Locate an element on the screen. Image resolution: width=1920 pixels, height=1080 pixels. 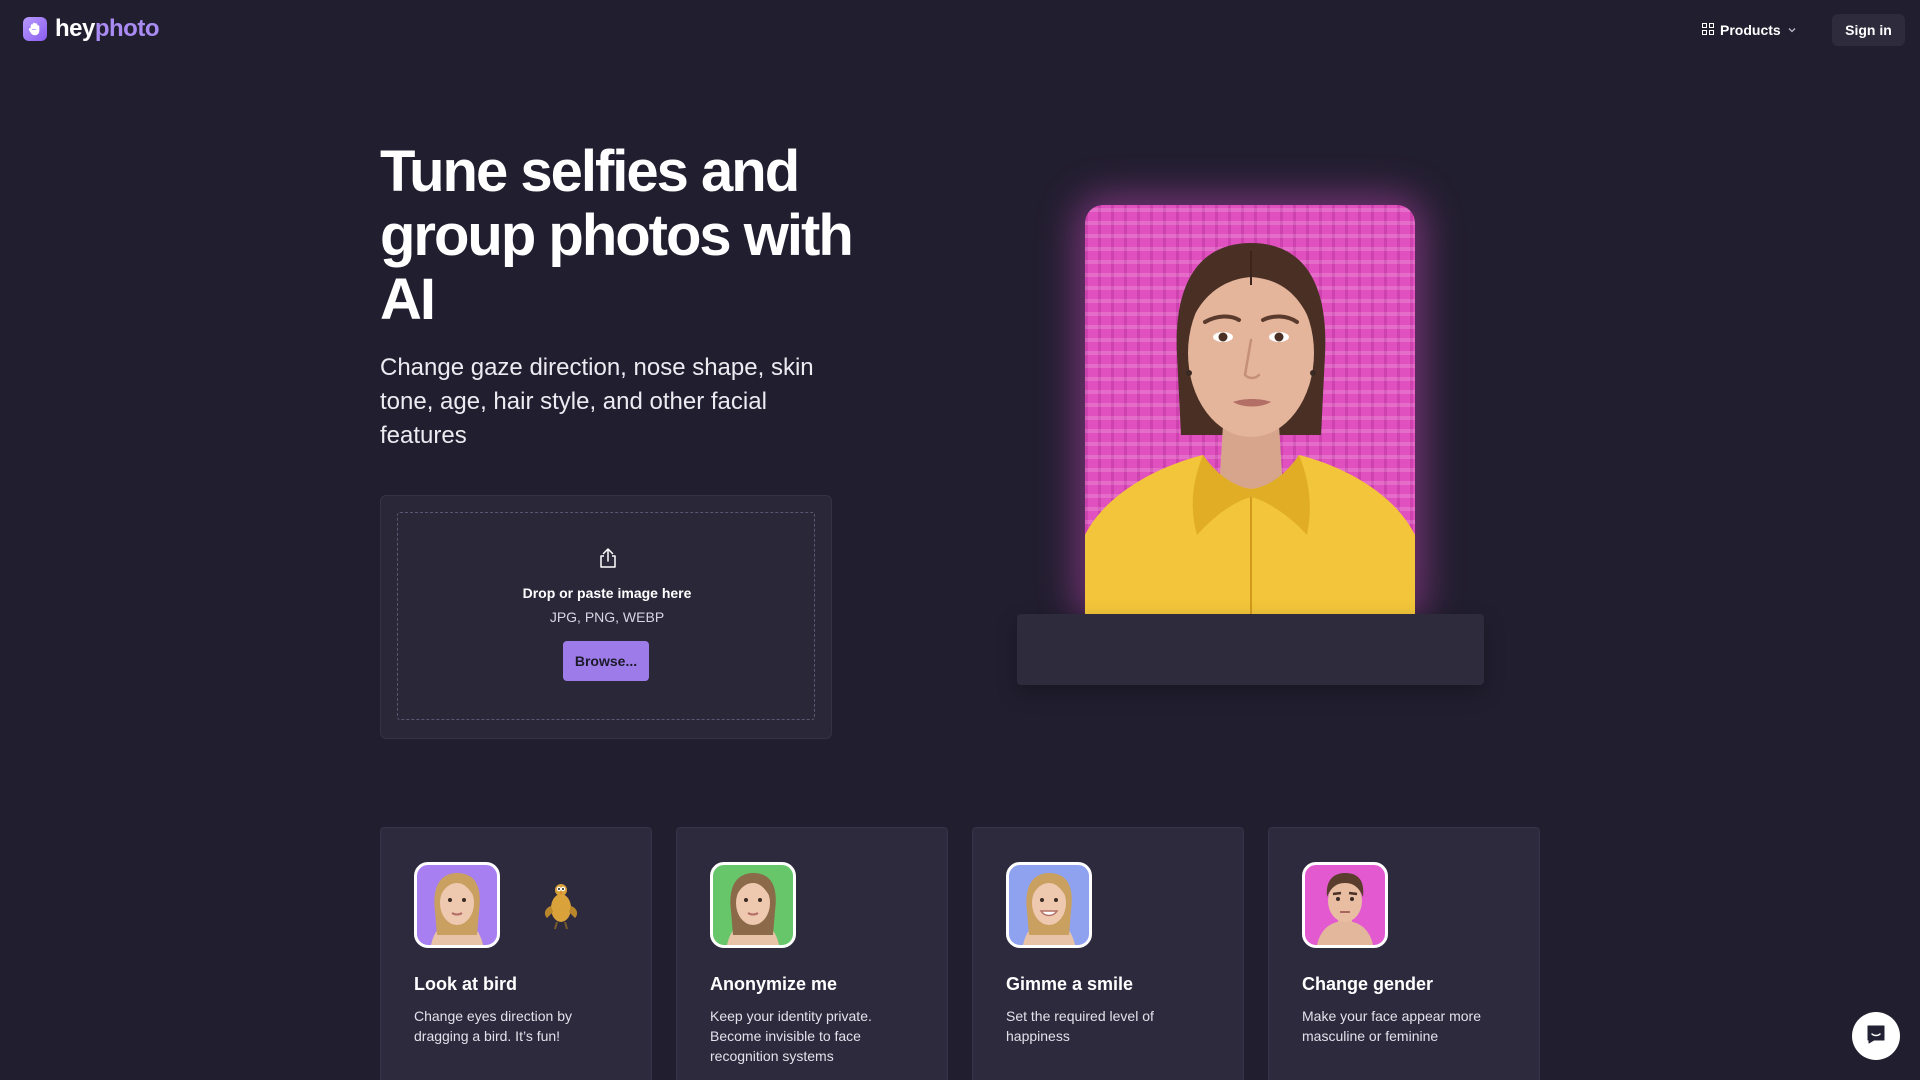
hand-logo-icon is located at coordinates (35, 29).